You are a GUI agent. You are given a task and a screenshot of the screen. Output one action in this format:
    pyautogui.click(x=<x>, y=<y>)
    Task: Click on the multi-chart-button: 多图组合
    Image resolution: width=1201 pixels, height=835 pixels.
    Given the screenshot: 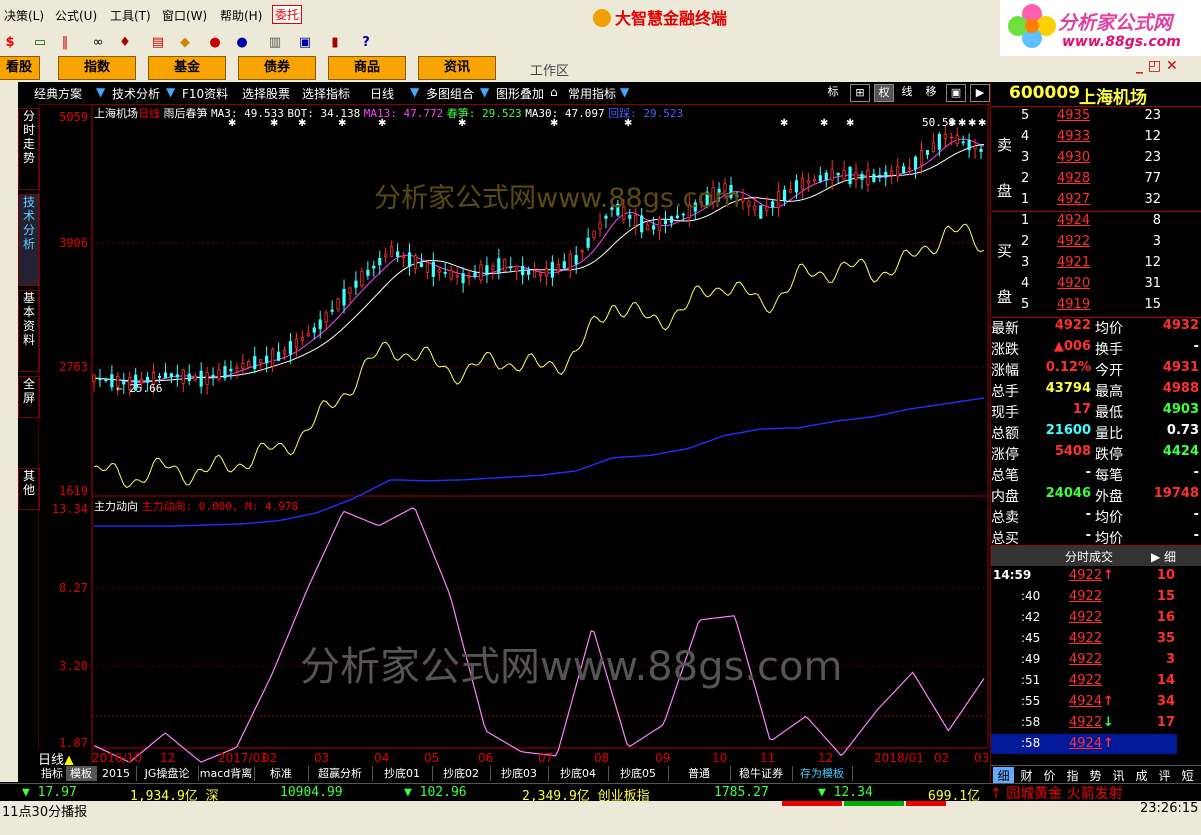 What is the action you would take?
    pyautogui.click(x=450, y=93)
    